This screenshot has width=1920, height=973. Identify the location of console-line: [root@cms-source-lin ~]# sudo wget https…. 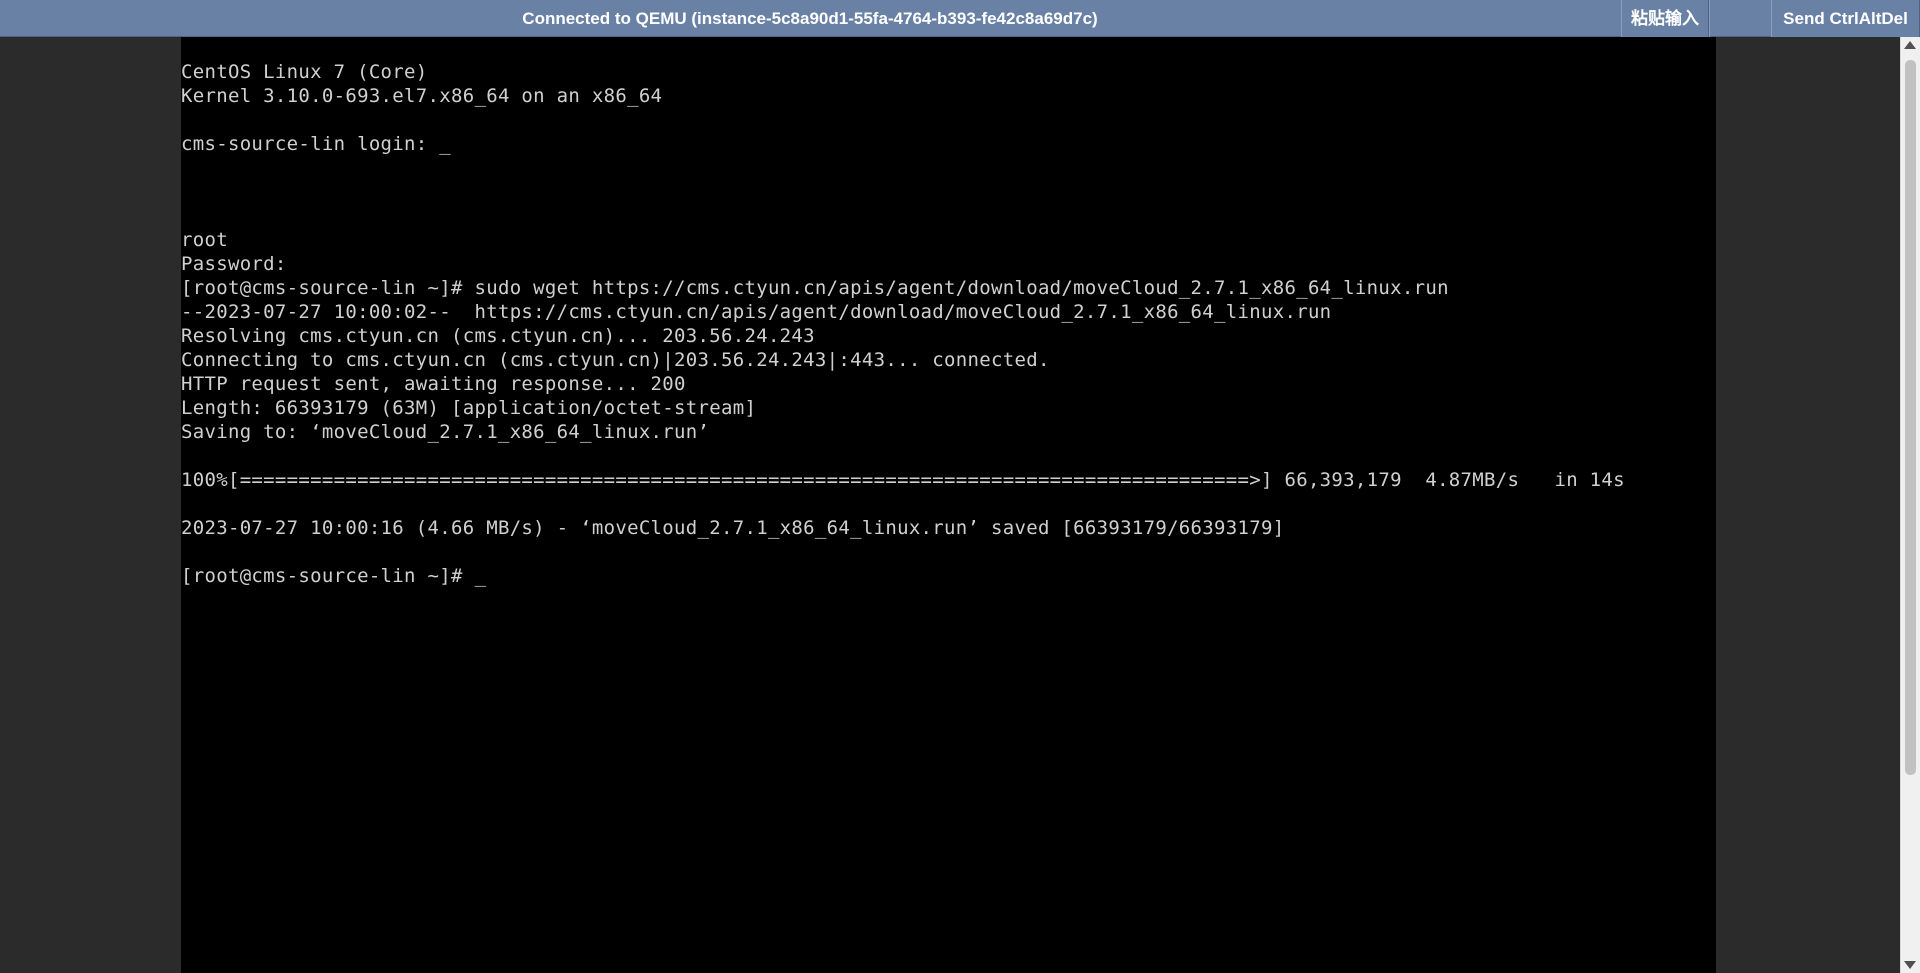
(815, 288).